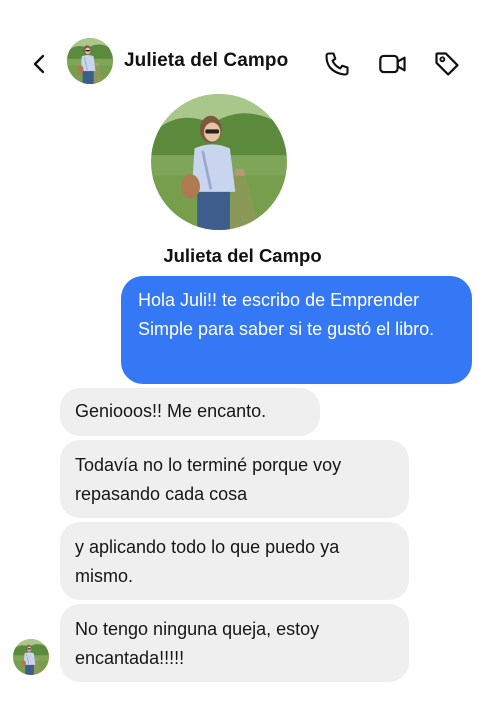 This screenshot has height=719, width=485. What do you see at coordinates (40, 64) in the screenshot?
I see `back-icon` at bounding box center [40, 64].